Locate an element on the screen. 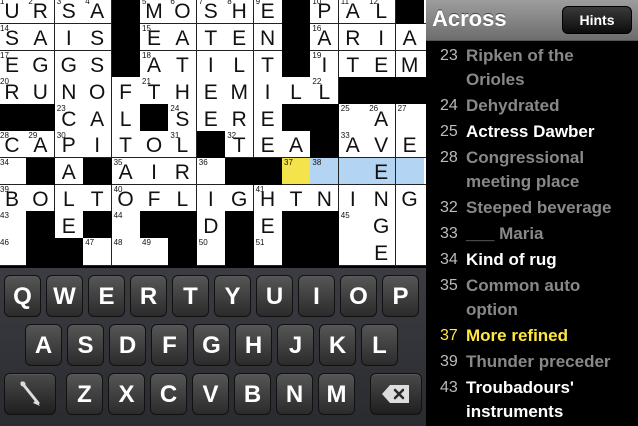  grid-cell: 30 P is located at coordinates (69, 145).